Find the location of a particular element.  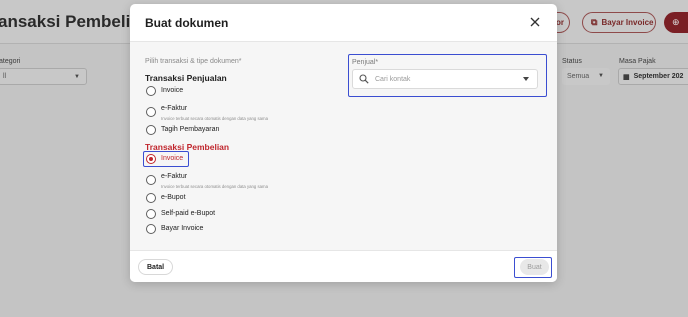

status-label: Status is located at coordinates (572, 61).